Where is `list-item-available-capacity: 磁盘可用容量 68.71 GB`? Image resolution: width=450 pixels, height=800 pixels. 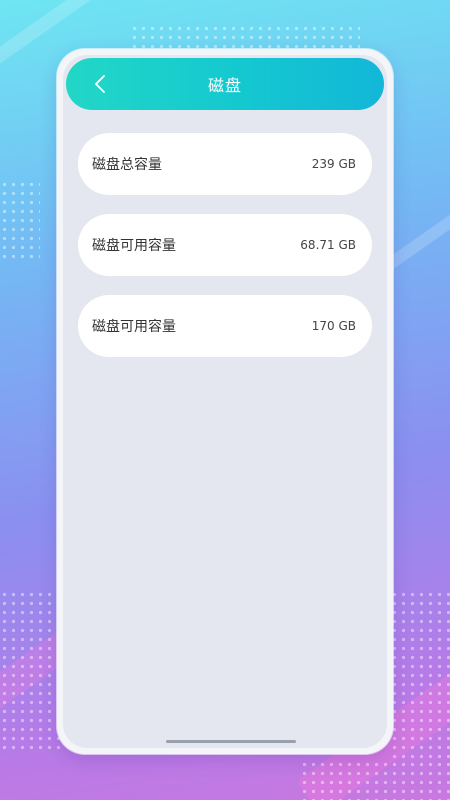 list-item-available-capacity: 磁盘可用容量 68.71 GB is located at coordinates (225, 245).